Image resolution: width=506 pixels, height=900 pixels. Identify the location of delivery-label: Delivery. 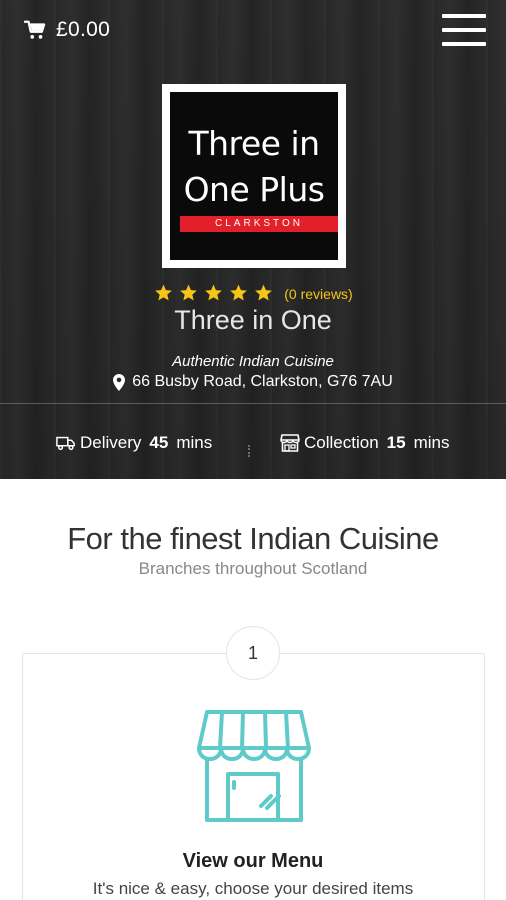
(111, 442).